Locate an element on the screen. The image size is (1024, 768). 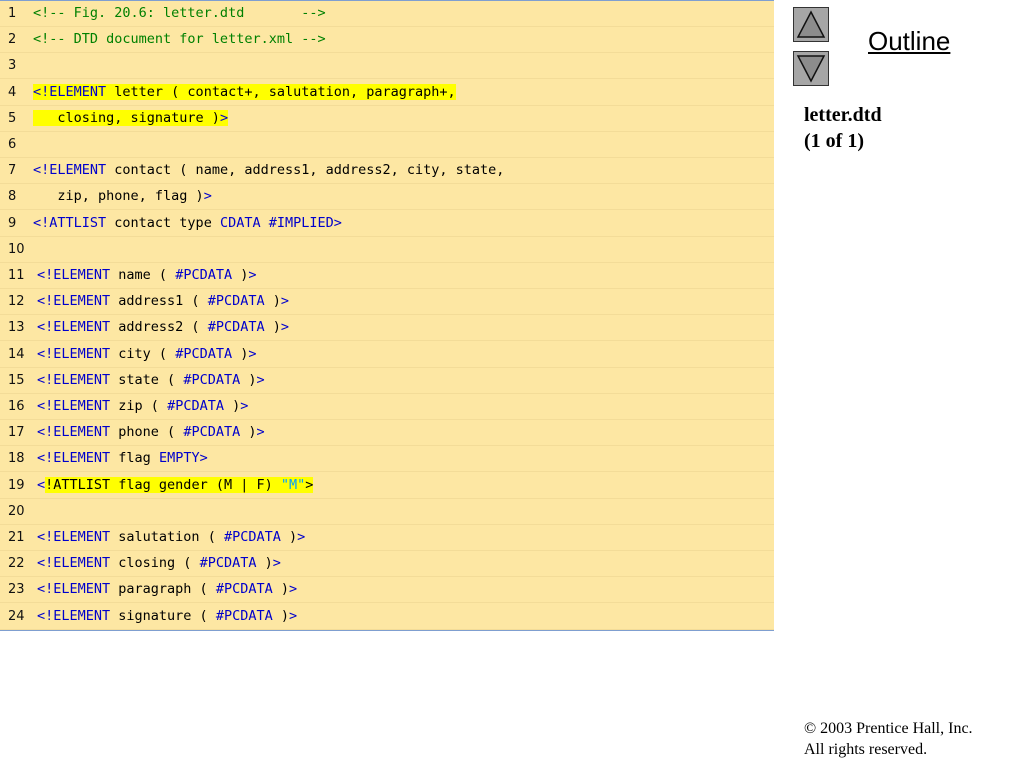
code-line: 8 zip, phone, flag )> is located at coordinates (387, 197).